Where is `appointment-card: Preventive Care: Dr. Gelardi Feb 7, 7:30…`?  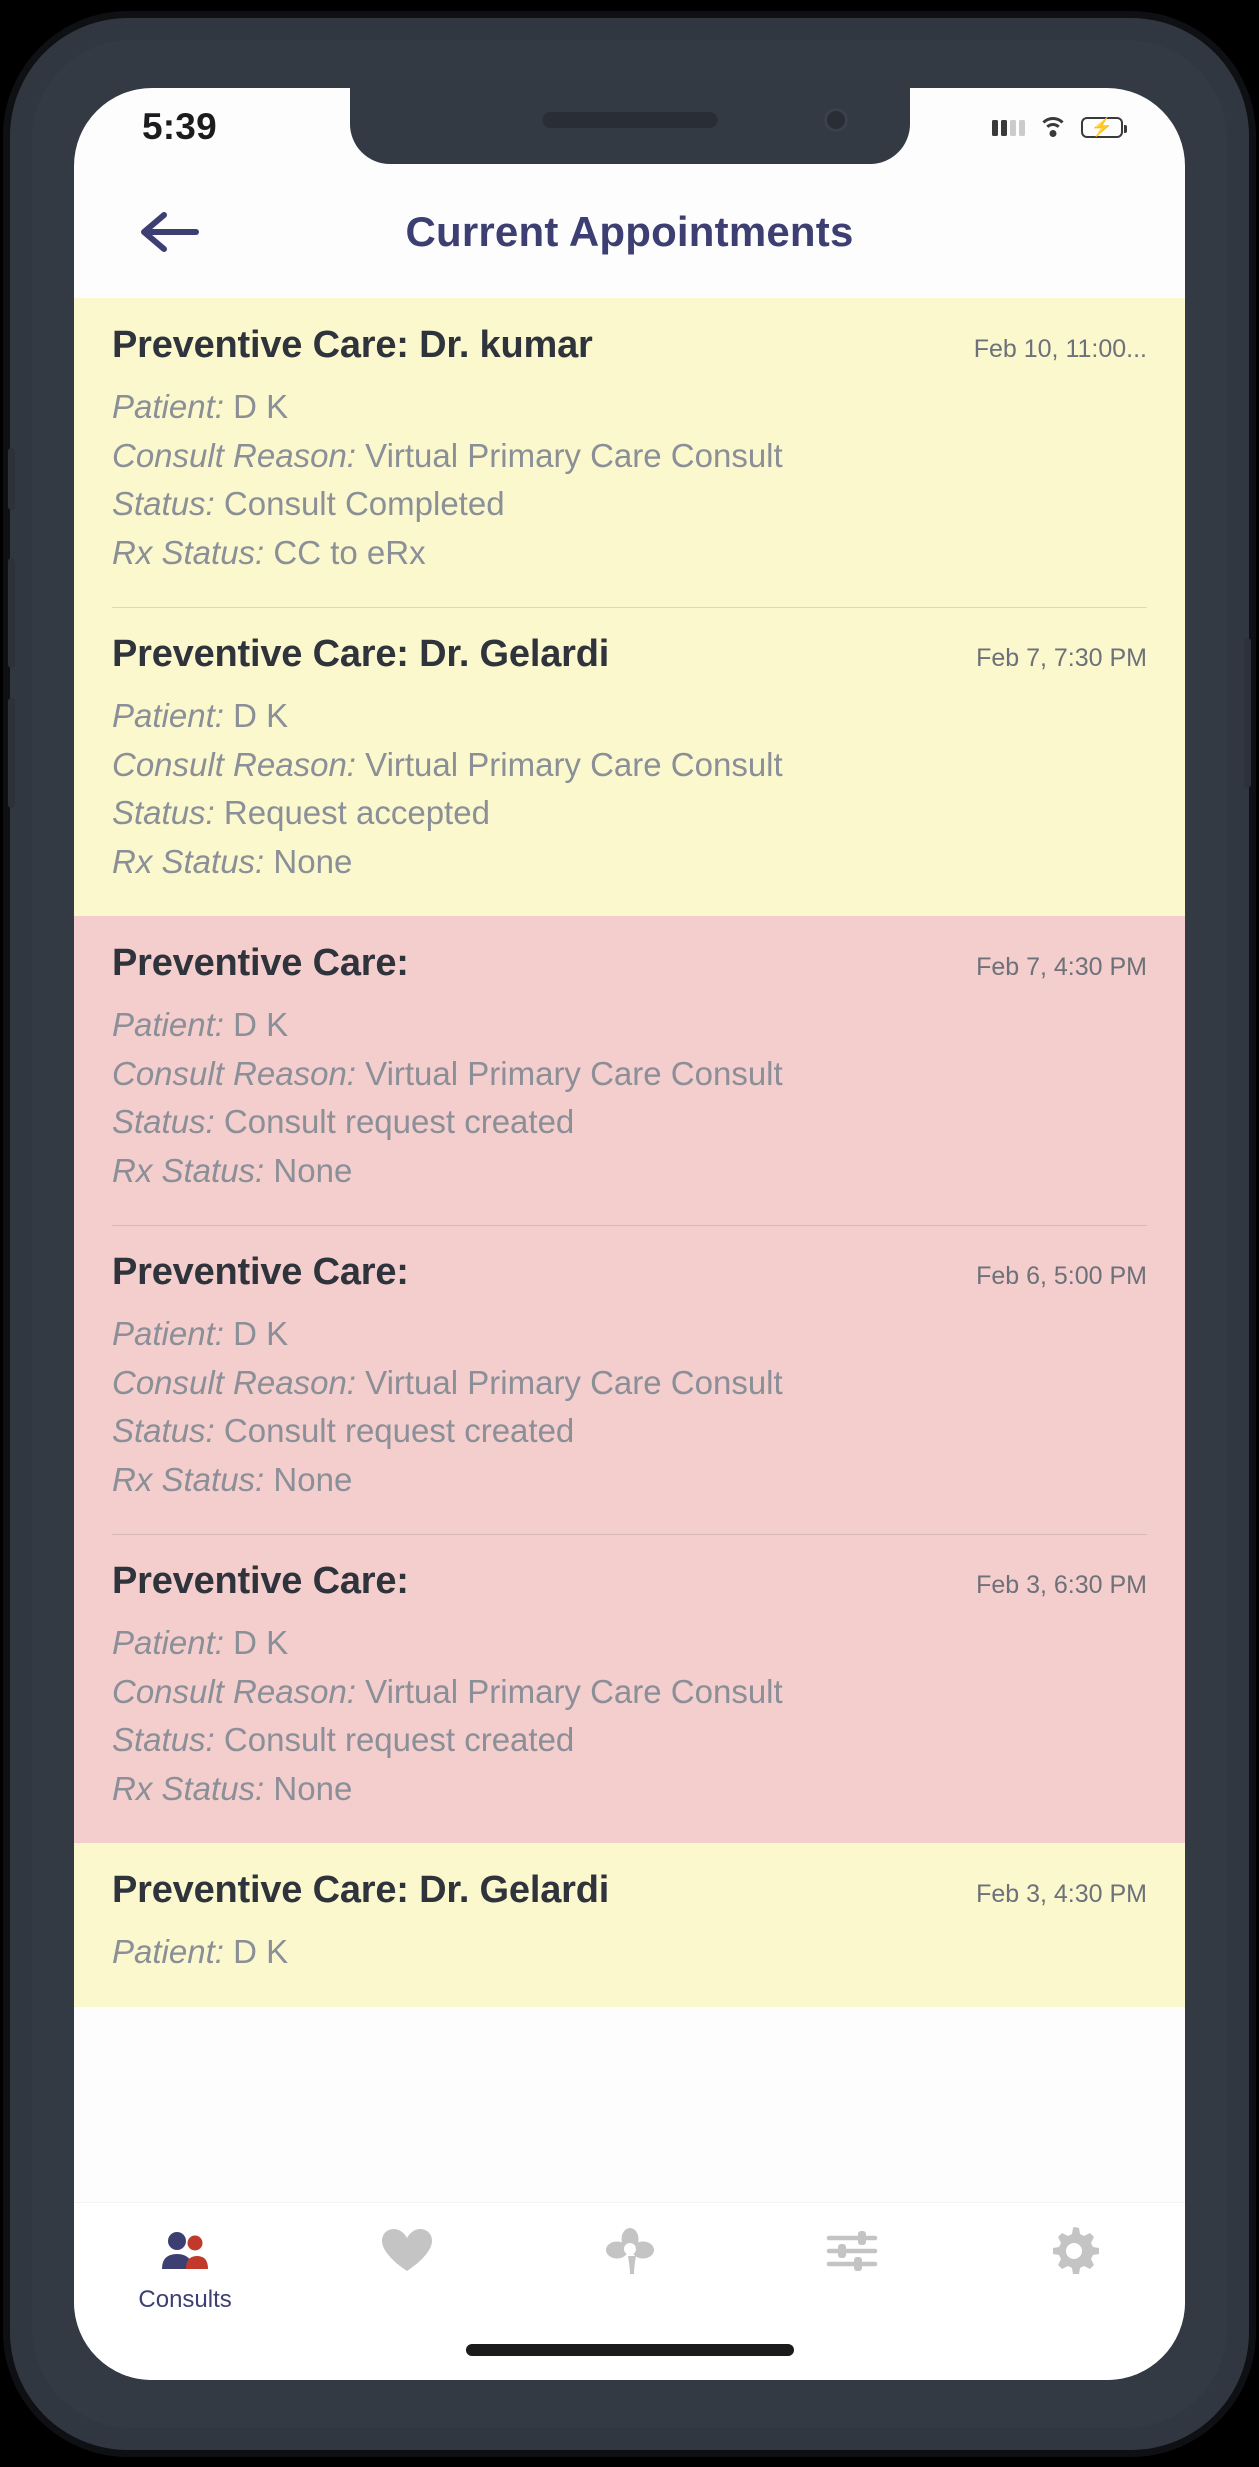
appointment-card: Preventive Care: Dr. Gelardi Feb 7, 7:30… is located at coordinates (629, 761).